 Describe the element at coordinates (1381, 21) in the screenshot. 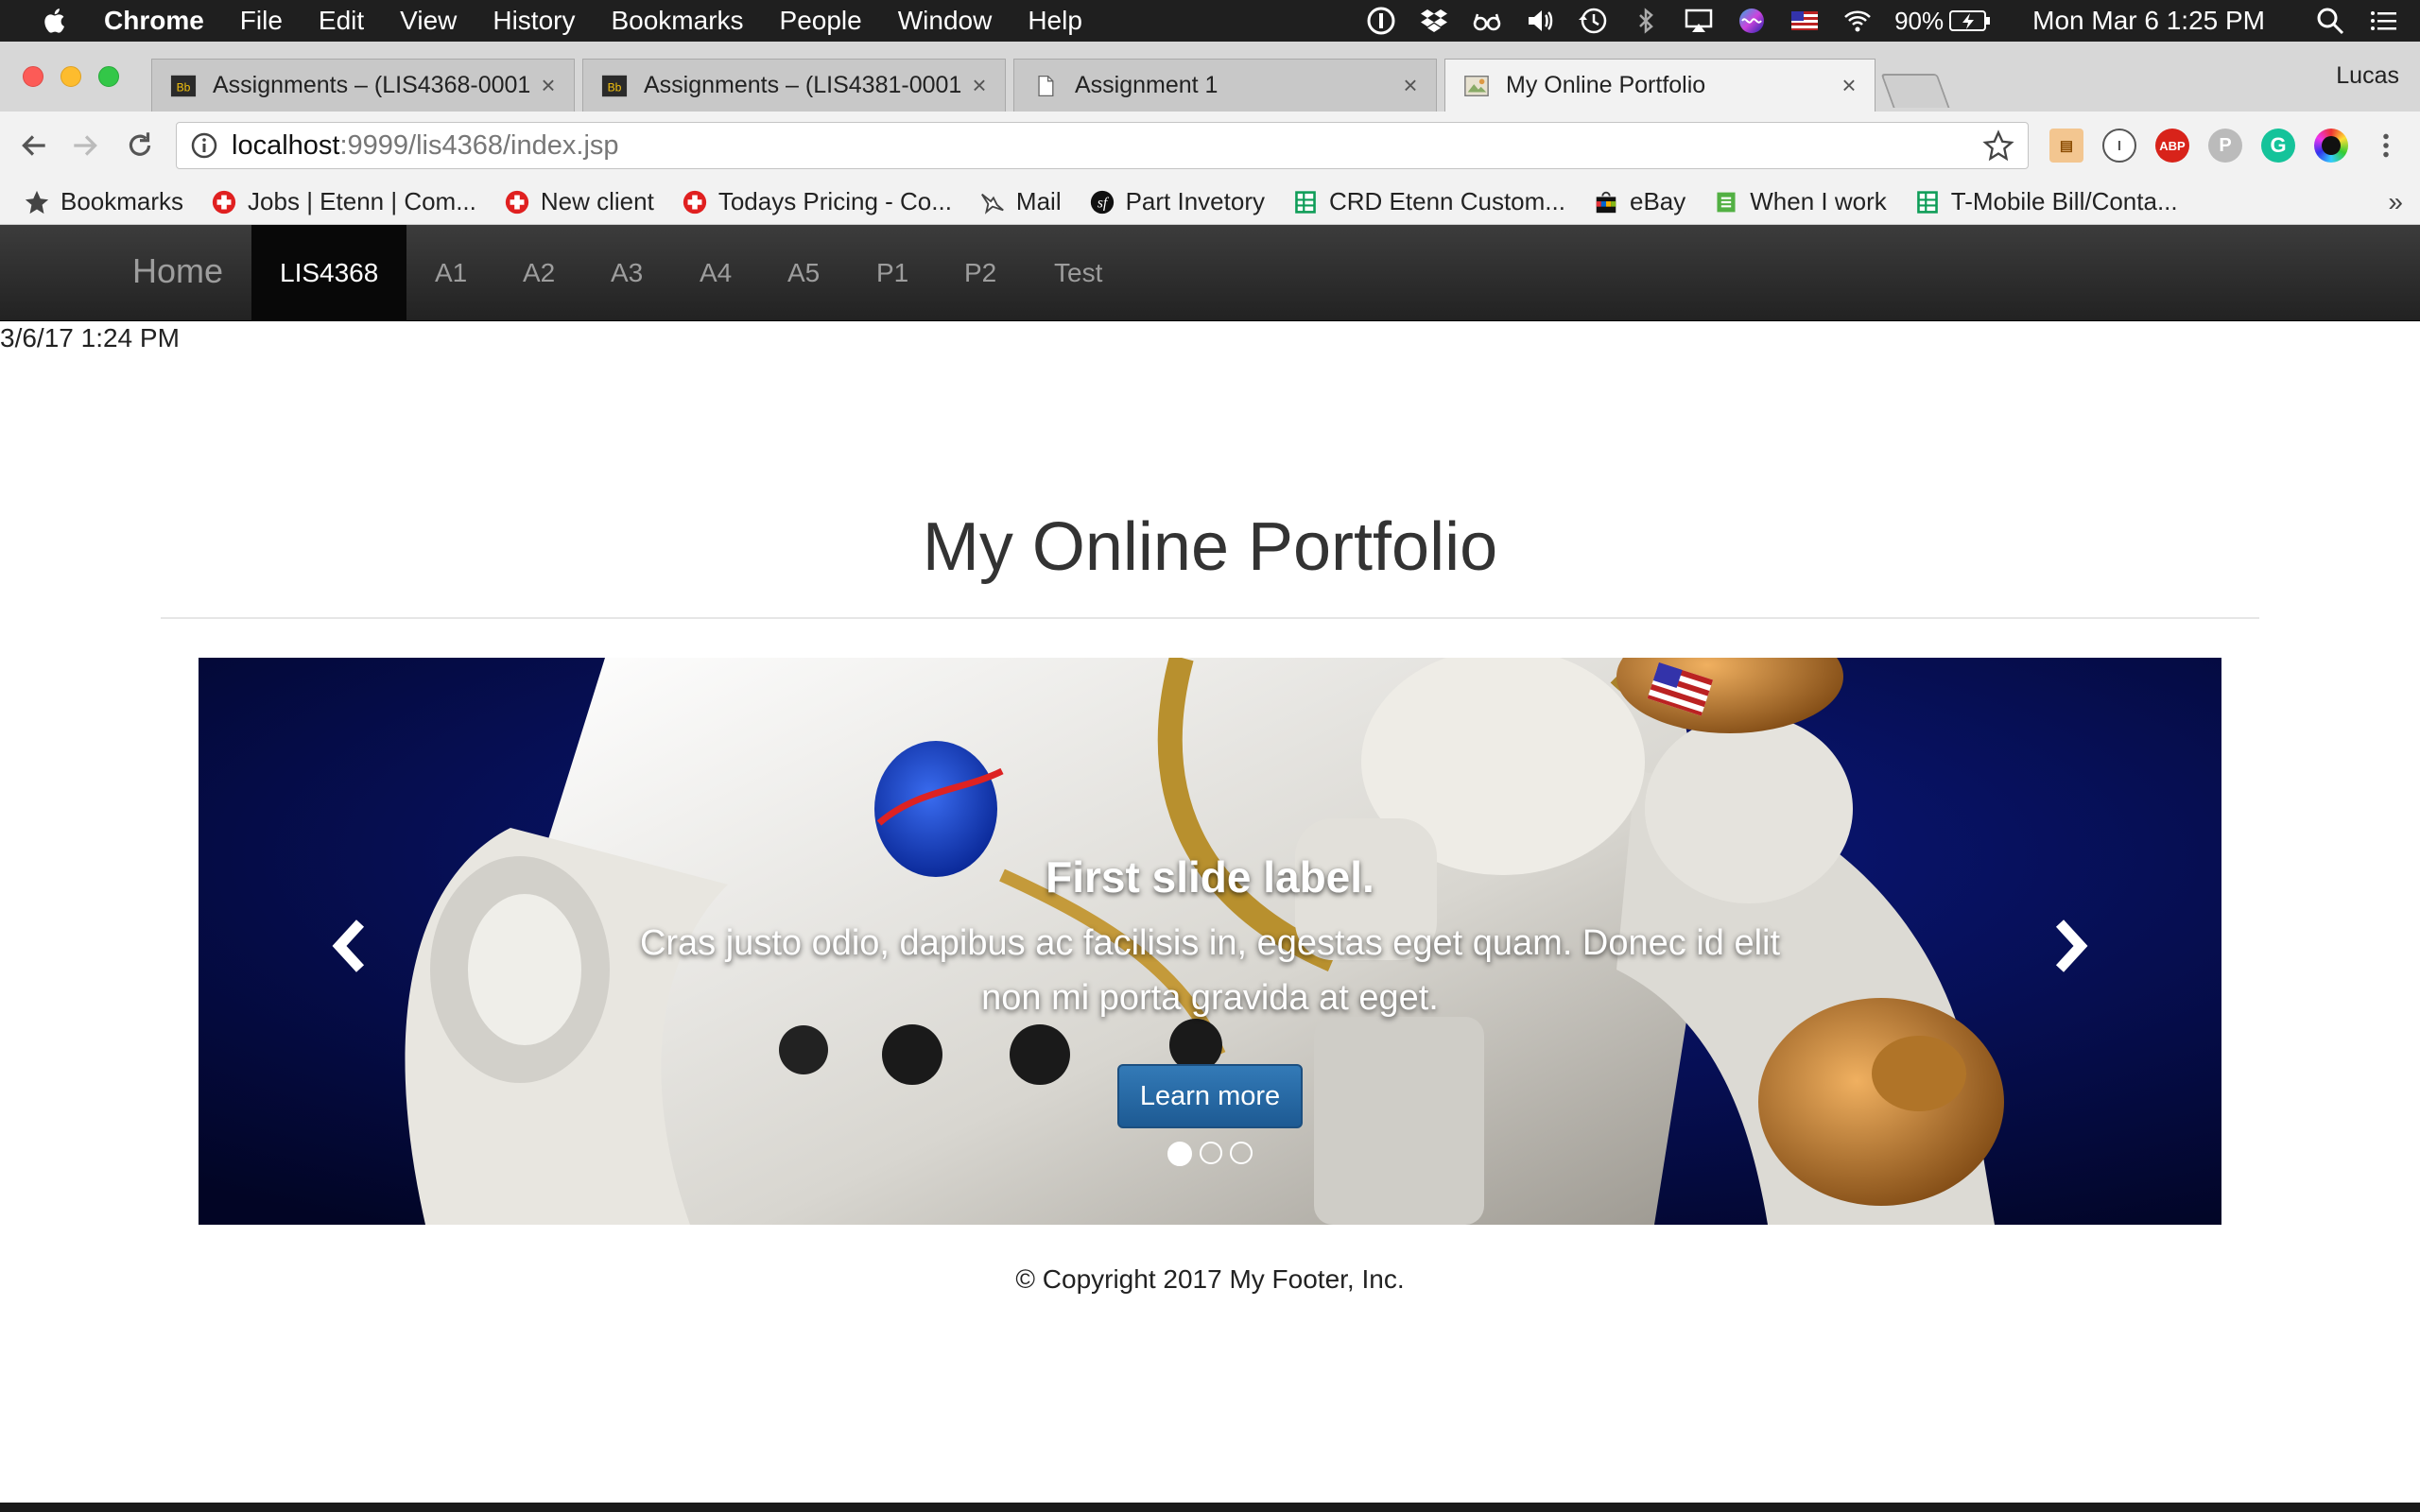

I see `onepassword-status-icon` at that location.